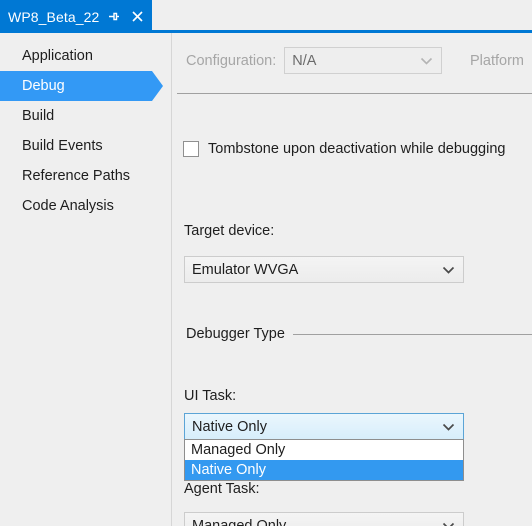 This screenshot has width=532, height=526. I want to click on sidebar-item-label: Application, so click(57, 56).